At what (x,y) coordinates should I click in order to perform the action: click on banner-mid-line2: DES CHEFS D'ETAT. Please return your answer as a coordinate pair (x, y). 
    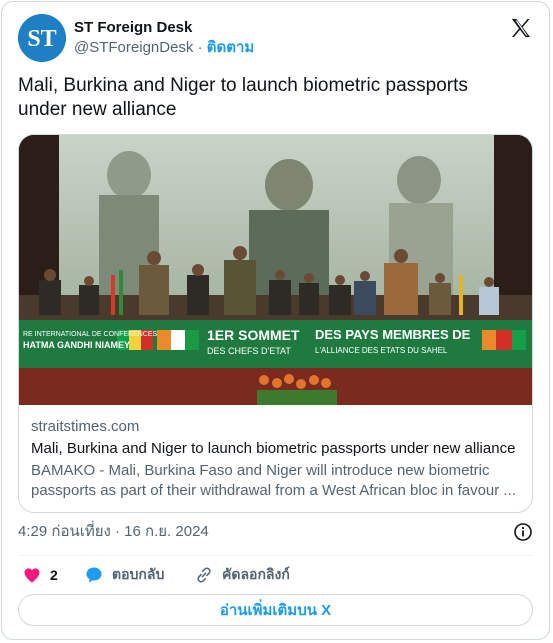
    Looking at the image, I should click on (249, 351).